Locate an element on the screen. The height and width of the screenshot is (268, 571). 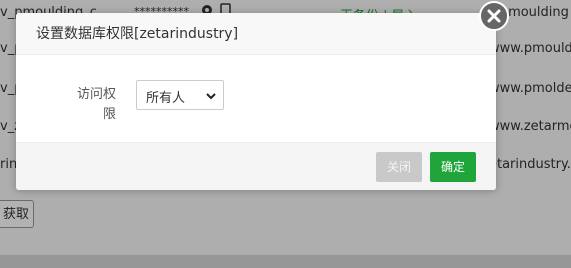
access-select-value: 所有人 is located at coordinates (166, 98).